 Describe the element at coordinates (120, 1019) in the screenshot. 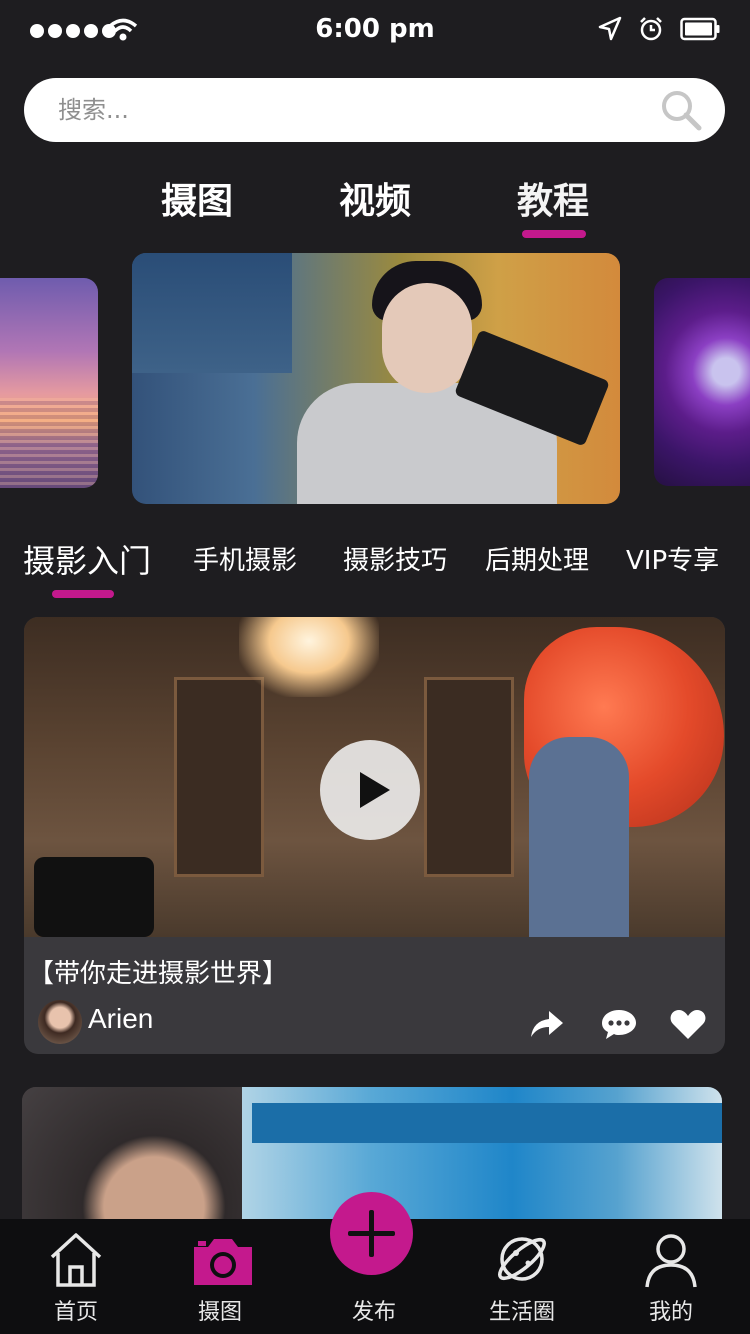

I see `author-name: Arien` at that location.